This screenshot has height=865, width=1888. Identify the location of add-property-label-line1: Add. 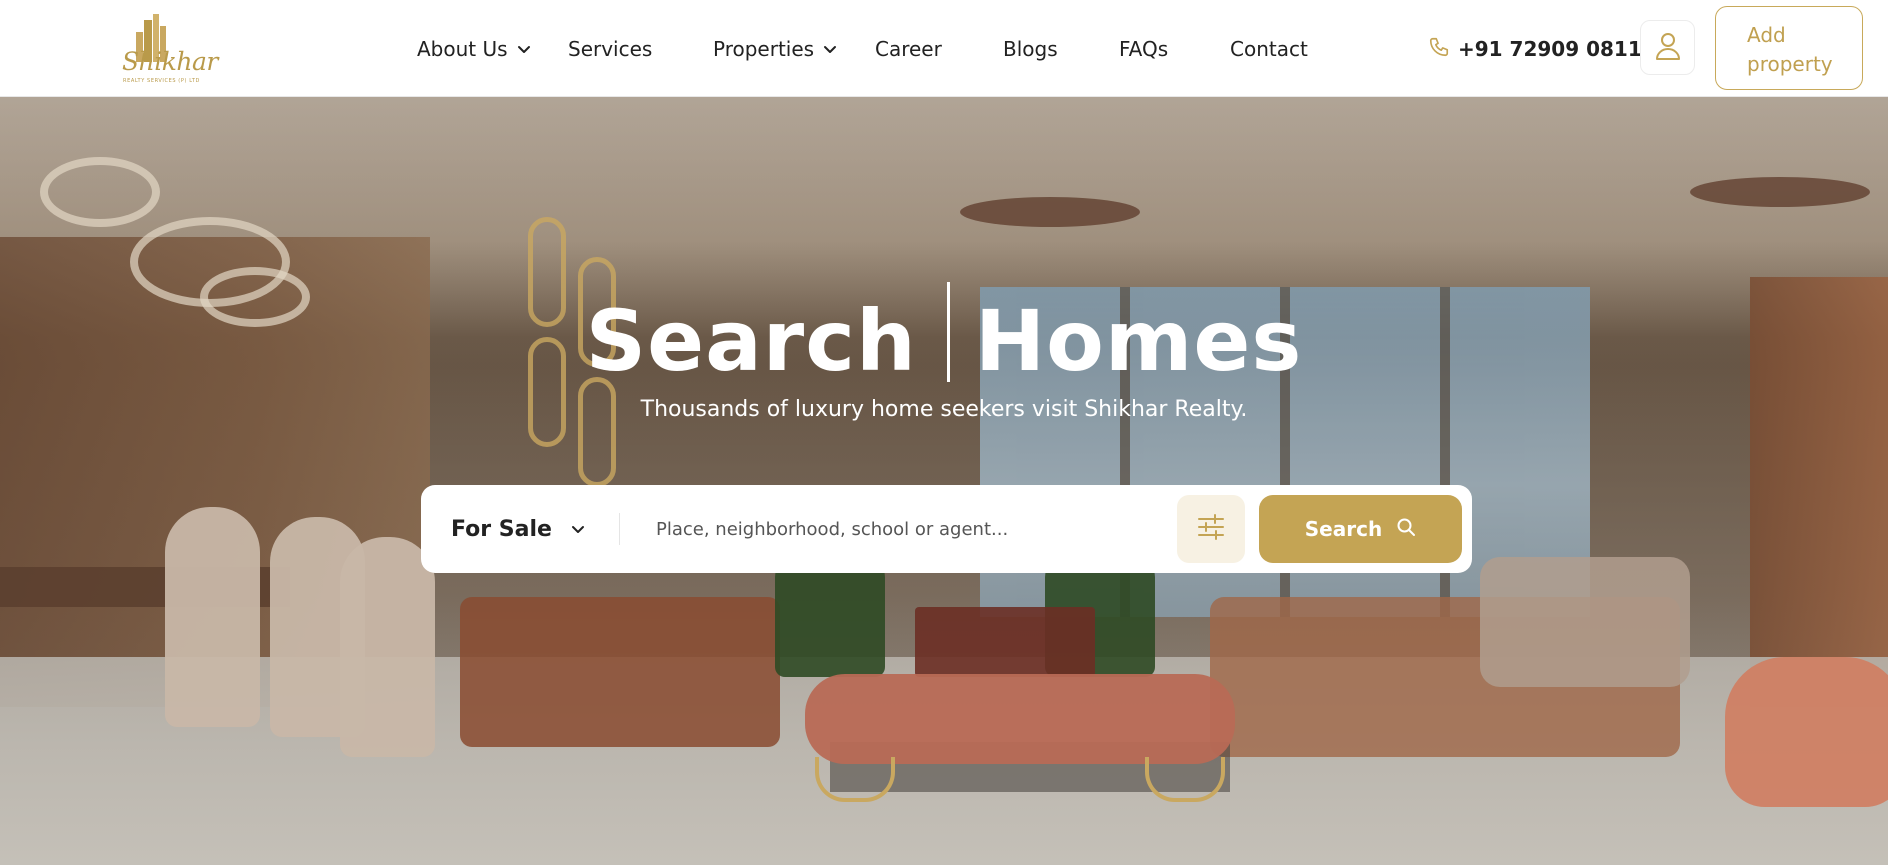
(1766, 35).